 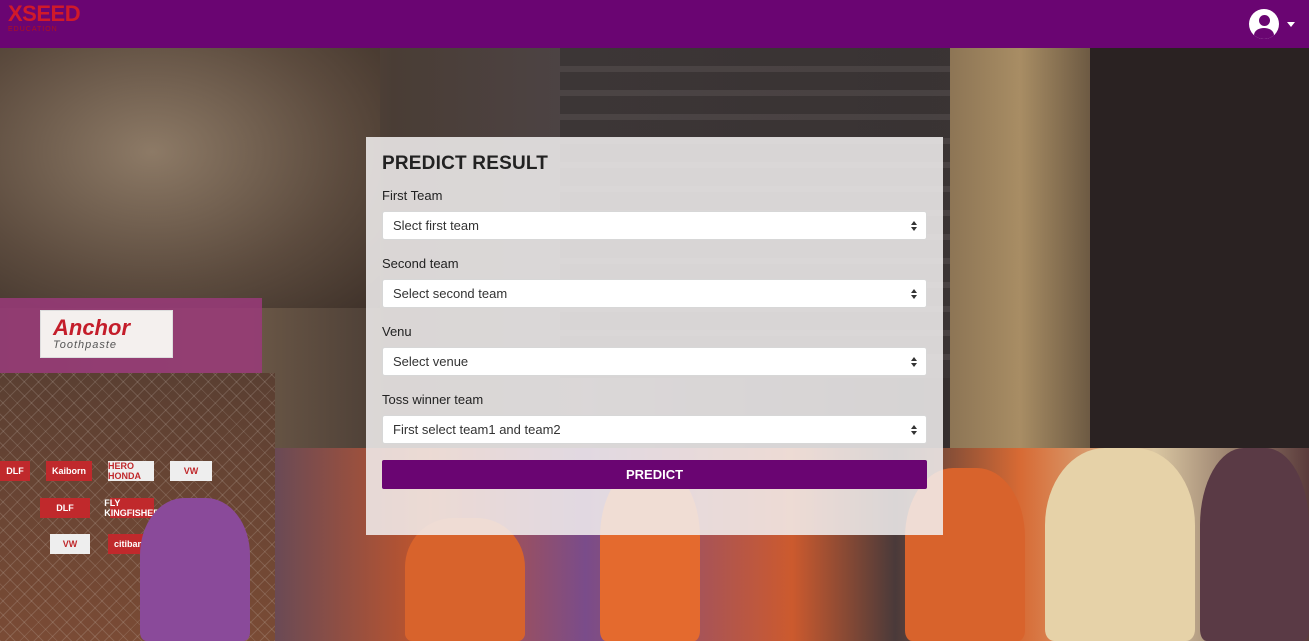 I want to click on venue-select: Select venue, so click(x=654, y=361).